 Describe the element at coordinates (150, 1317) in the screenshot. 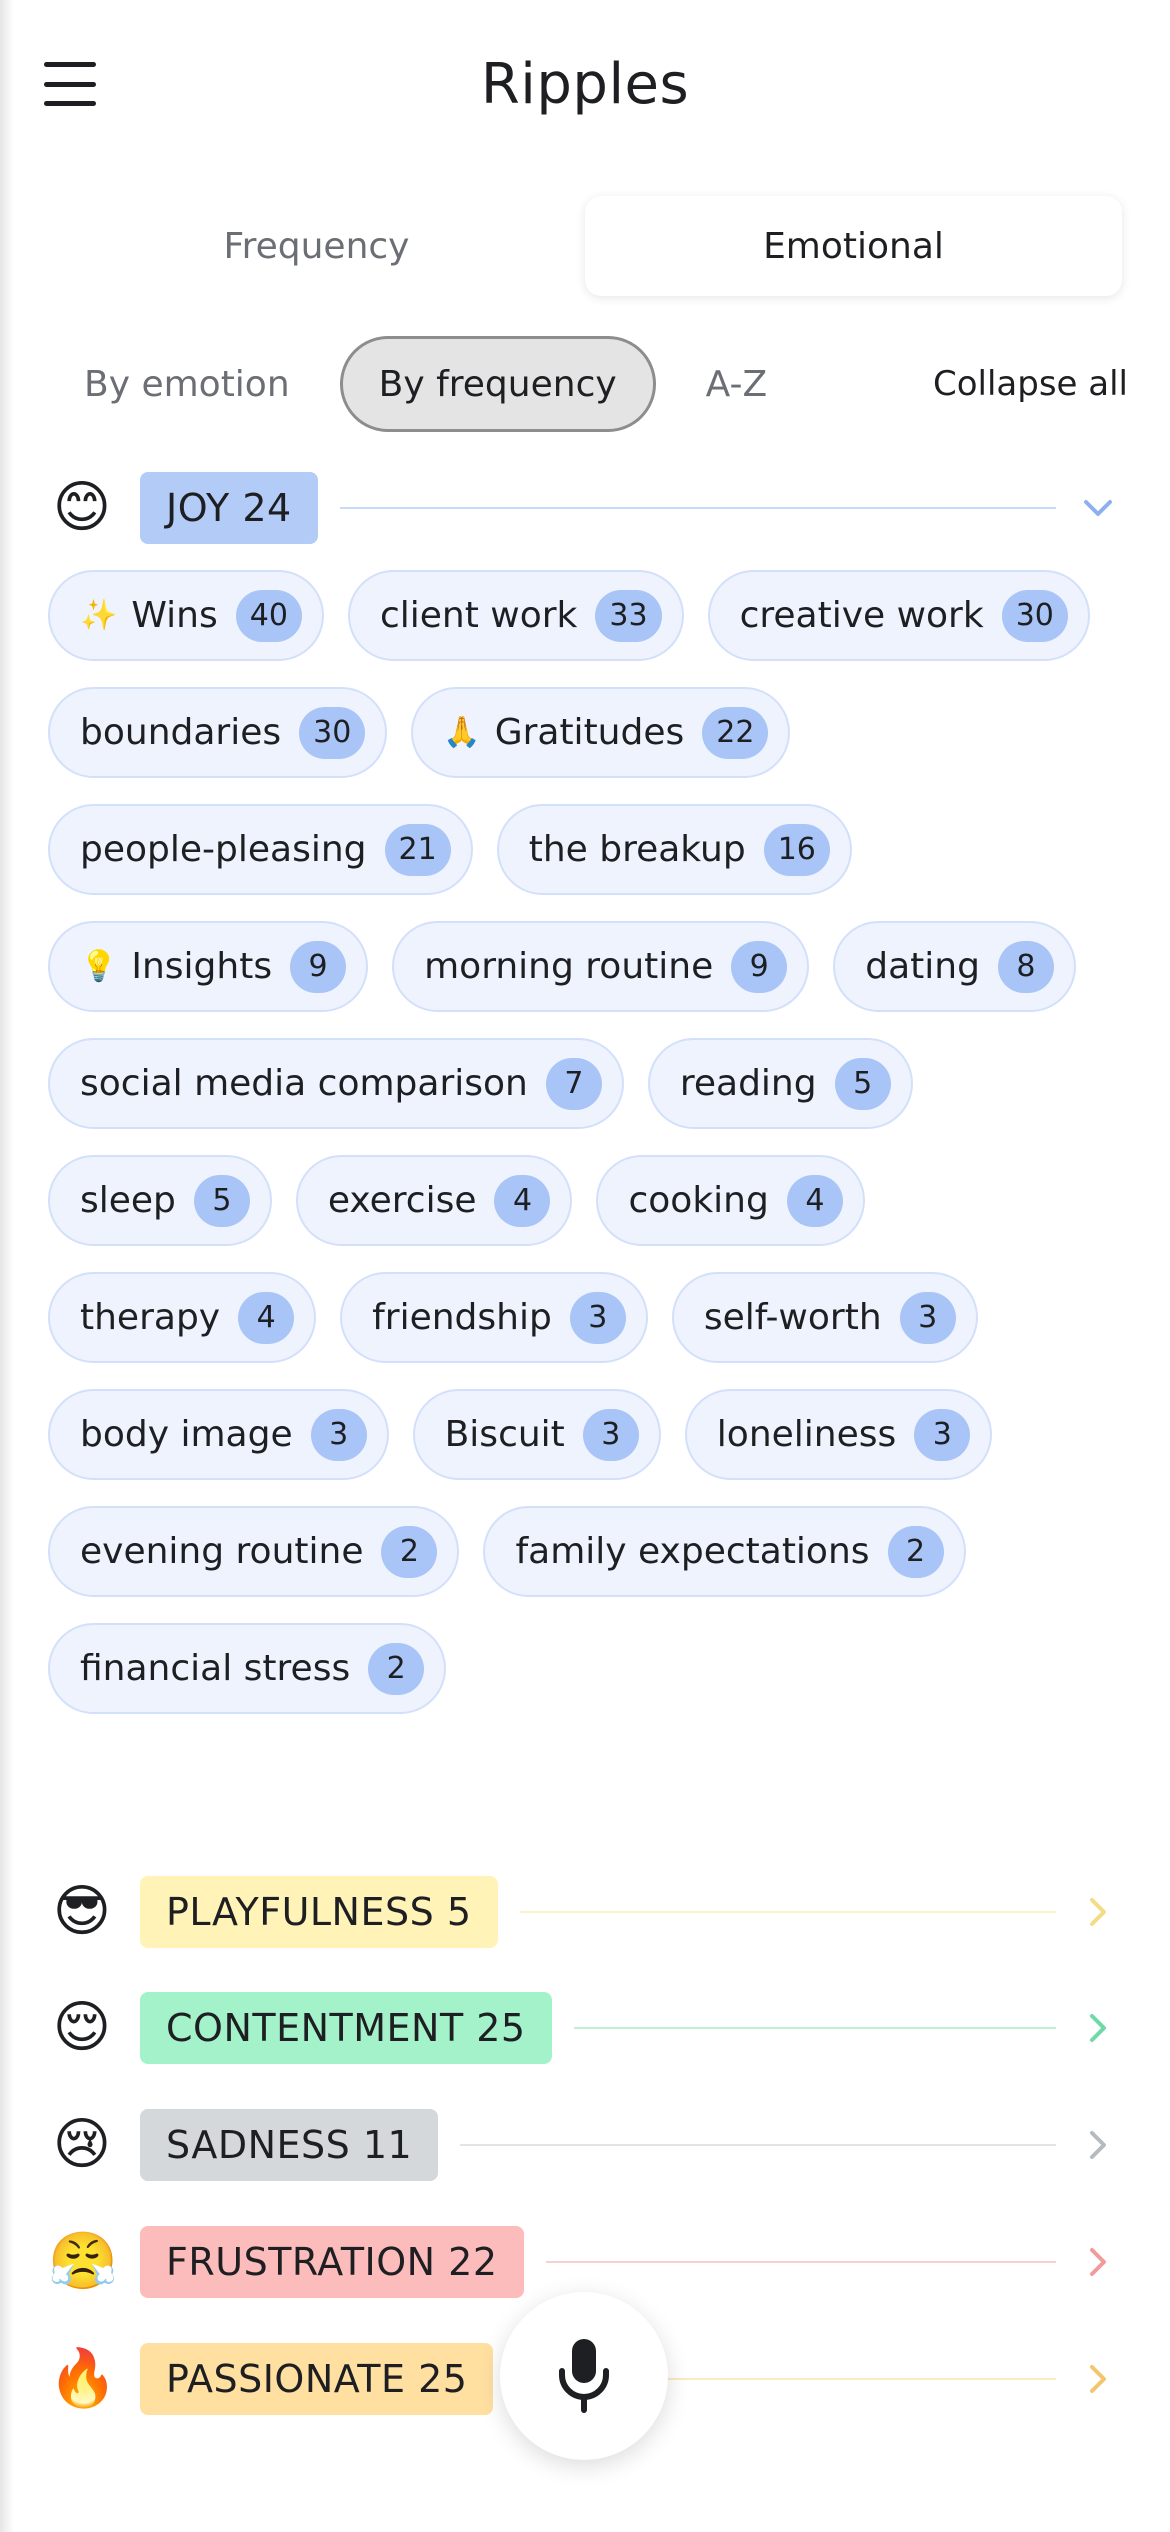

I see `topic-label: therapy` at that location.